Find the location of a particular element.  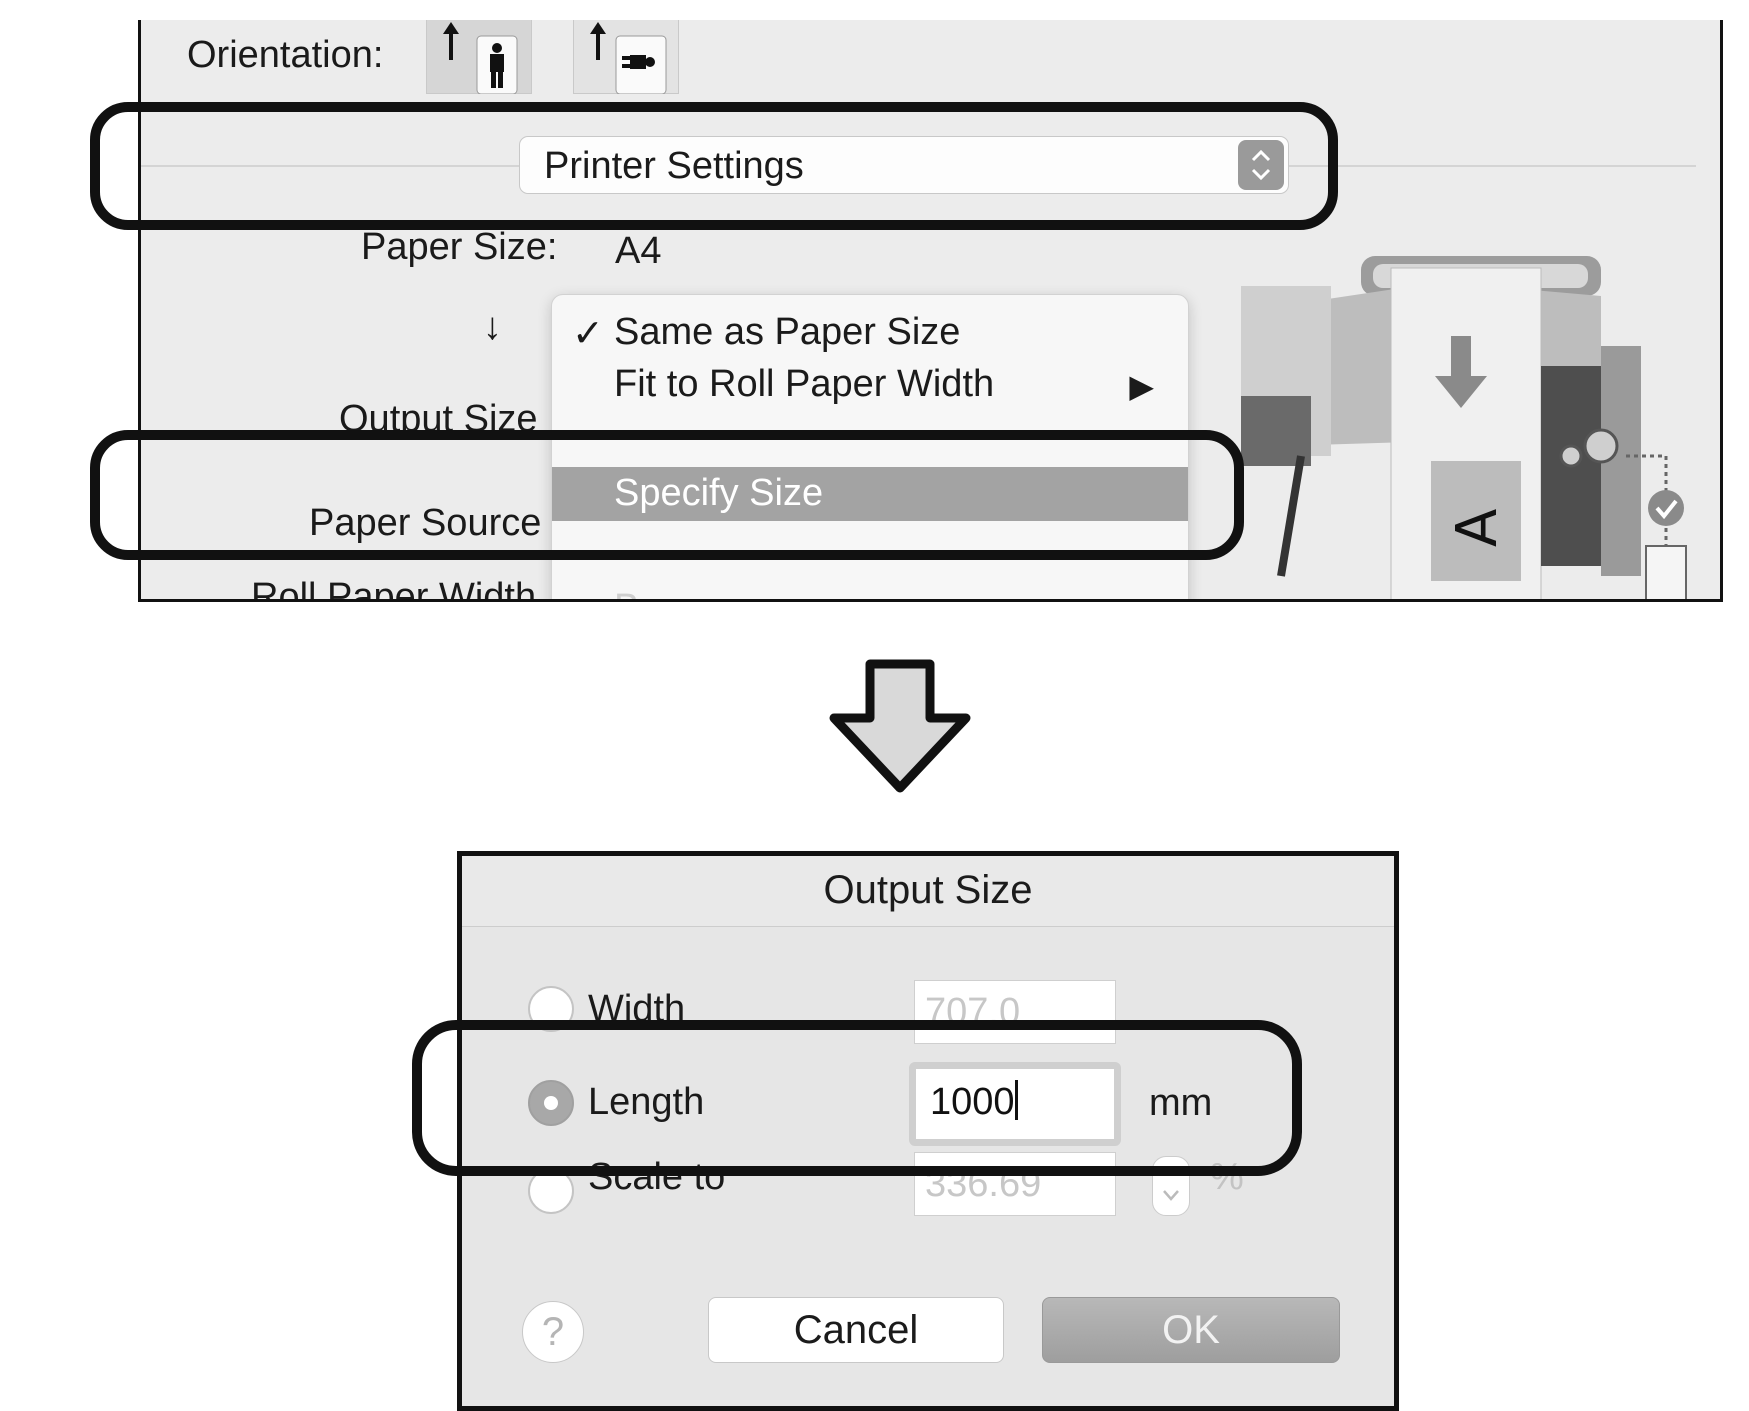

orientation-landscape-button is located at coordinates (626, 57).